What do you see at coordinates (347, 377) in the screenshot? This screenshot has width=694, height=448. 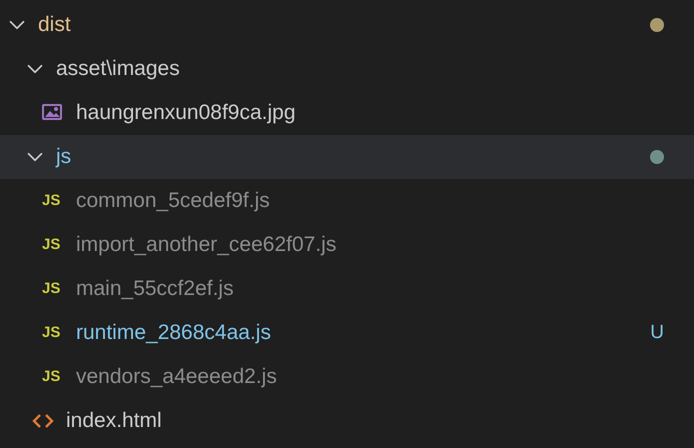 I see `file-row: JS vendors_a4eeeed2.js` at bounding box center [347, 377].